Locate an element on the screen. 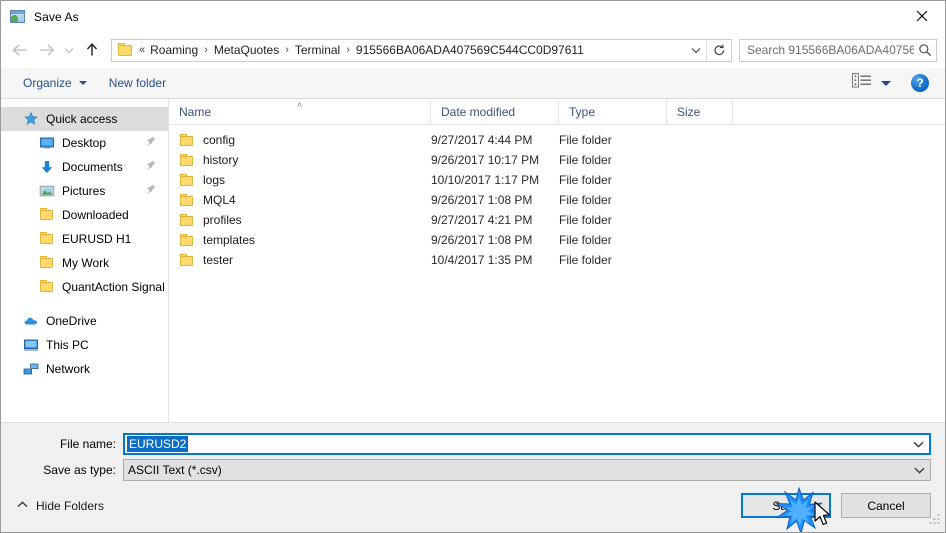 This screenshot has height=533, width=946. resize-grip-icon is located at coordinates (935, 518).